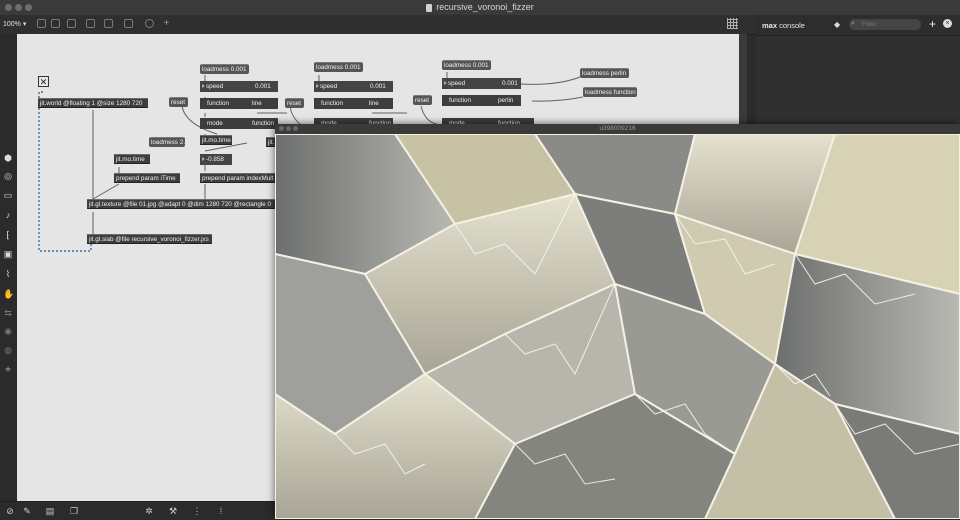  What do you see at coordinates (224, 69) in the screenshot?
I see `loadmess-speed-a: loadmess 0.001` at bounding box center [224, 69].